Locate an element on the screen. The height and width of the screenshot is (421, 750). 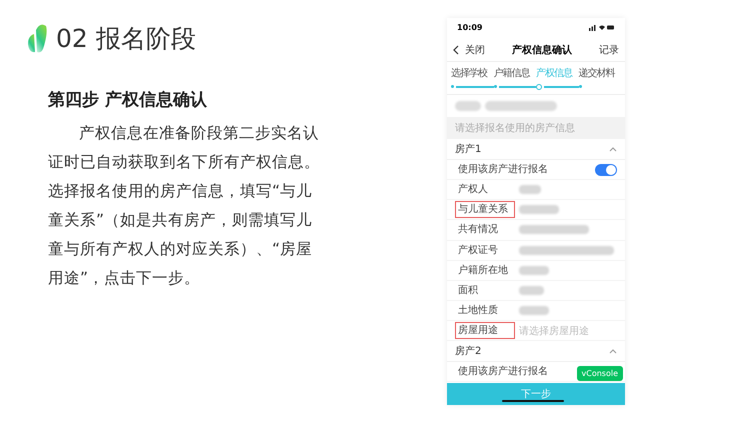
records-link: 记录 is located at coordinates (609, 49).